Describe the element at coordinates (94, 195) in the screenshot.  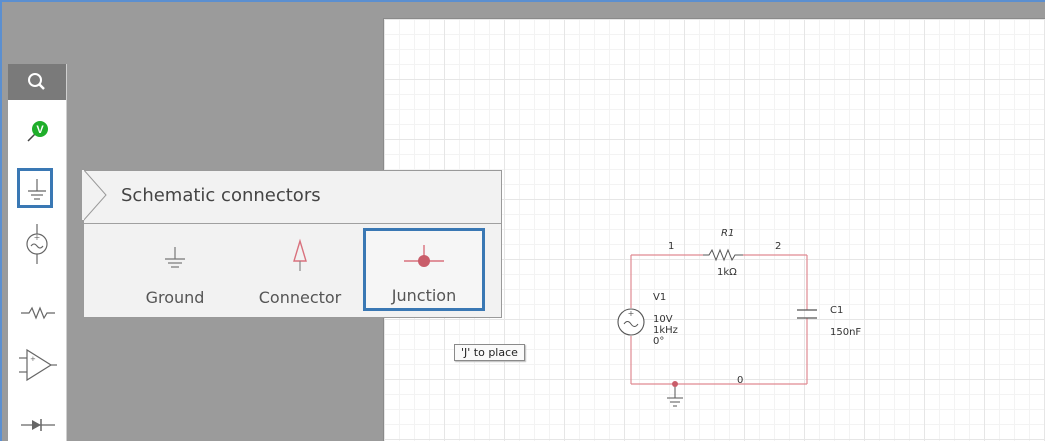
I see `flyout-pointer` at that location.